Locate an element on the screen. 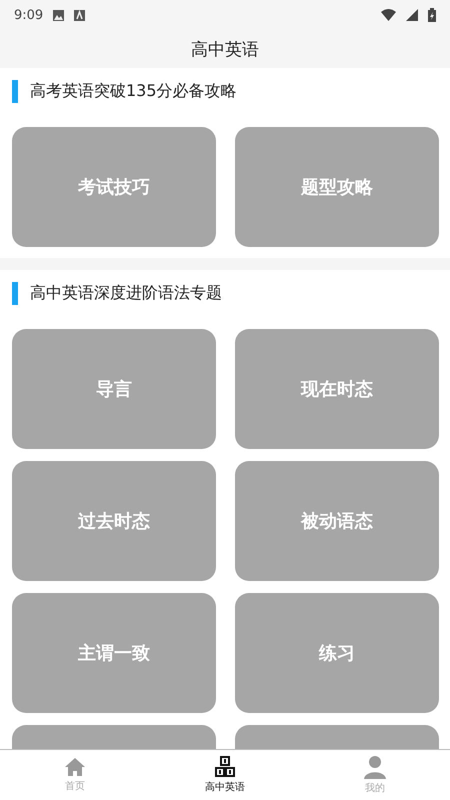 The height and width of the screenshot is (800, 450). card-label: 练习 is located at coordinates (337, 653).